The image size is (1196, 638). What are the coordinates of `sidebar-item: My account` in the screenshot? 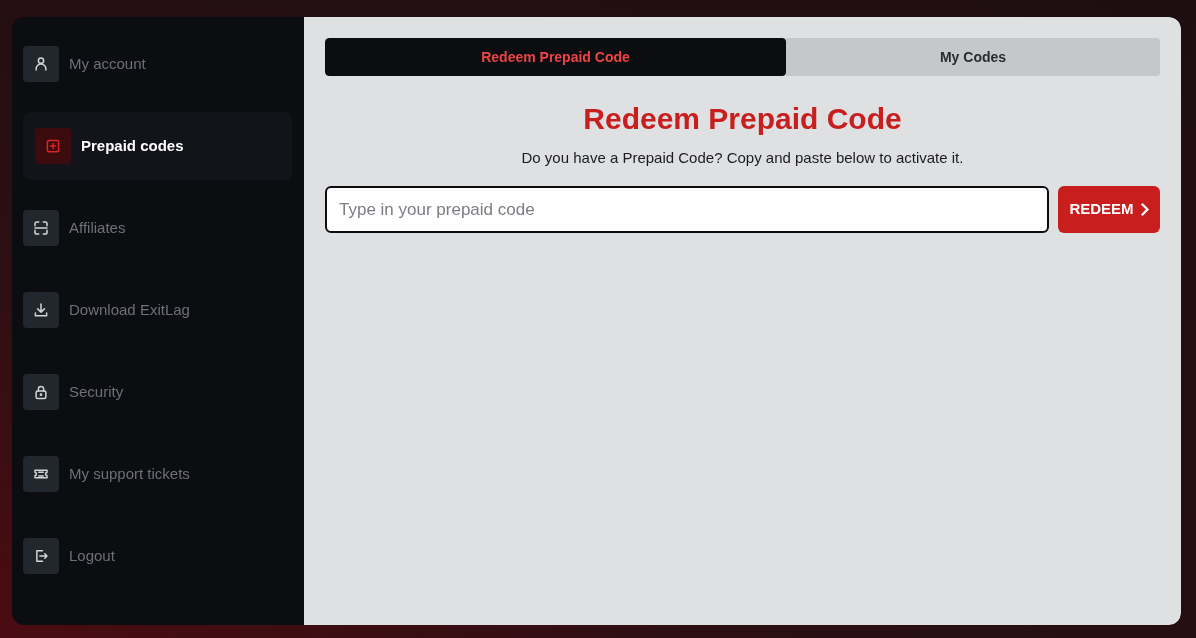 It's located at (84, 64).